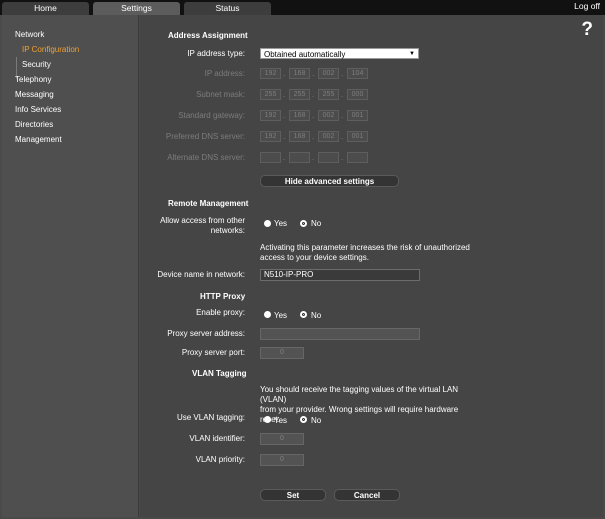 The image size is (605, 519). I want to click on vlan-priority-label: VLAN priority:, so click(220, 459).